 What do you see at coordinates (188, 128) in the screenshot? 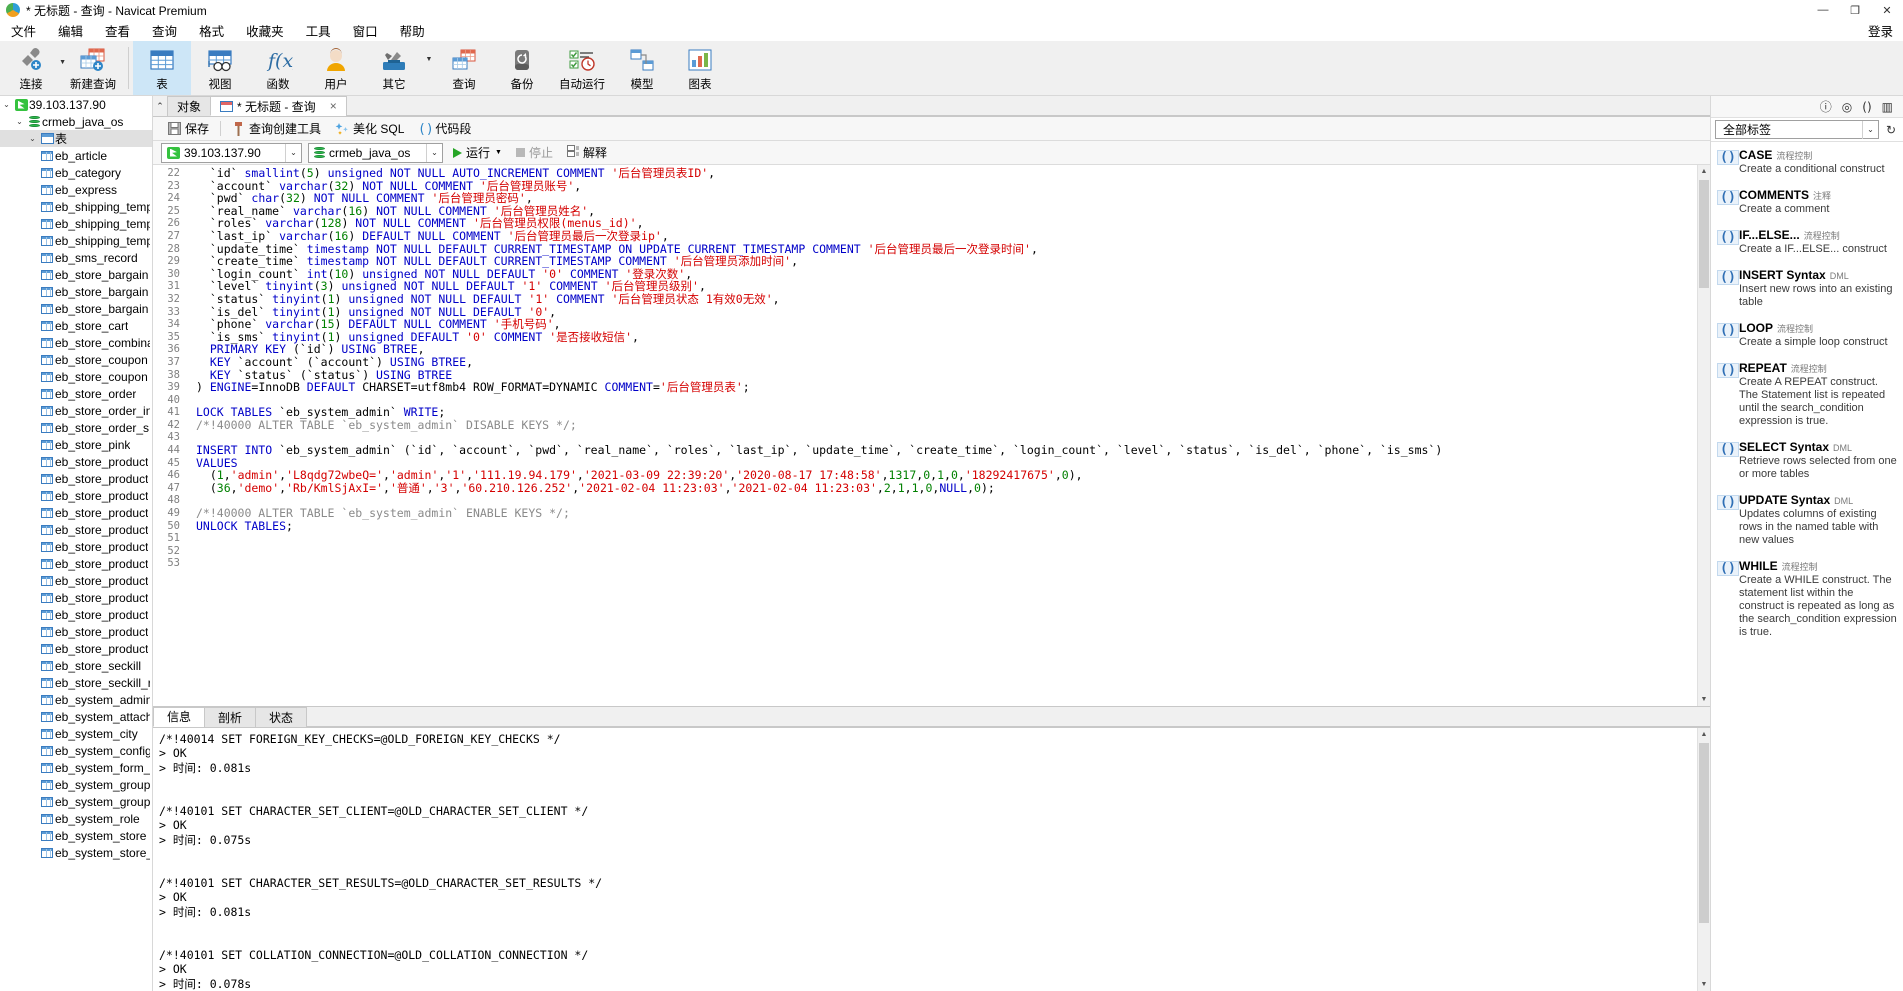
I see `save-button: 保存` at bounding box center [188, 128].